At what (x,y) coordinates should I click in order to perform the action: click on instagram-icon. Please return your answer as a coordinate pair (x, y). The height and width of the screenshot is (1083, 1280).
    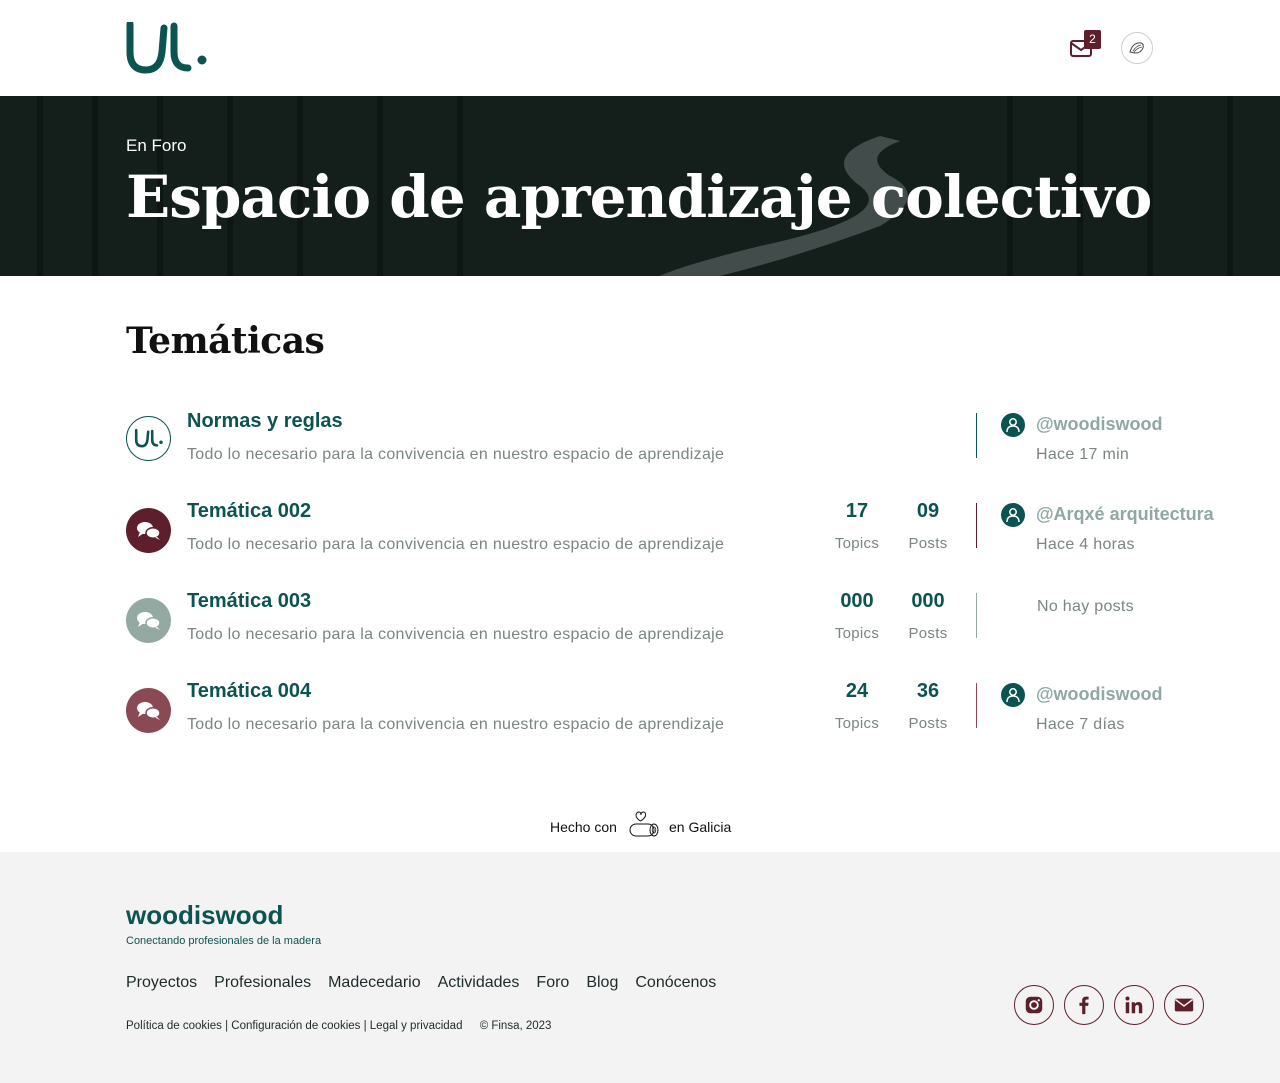
    Looking at the image, I should click on (1034, 1005).